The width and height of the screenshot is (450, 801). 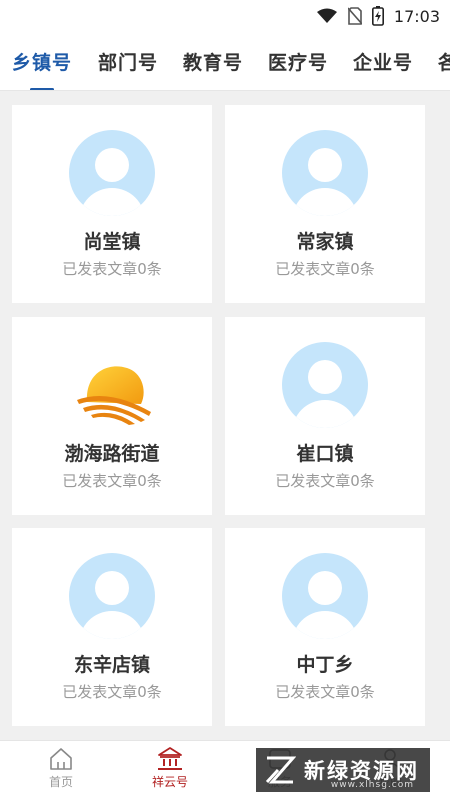 I want to click on nav-xiangyun-label: 祥云号, so click(x=169, y=782).